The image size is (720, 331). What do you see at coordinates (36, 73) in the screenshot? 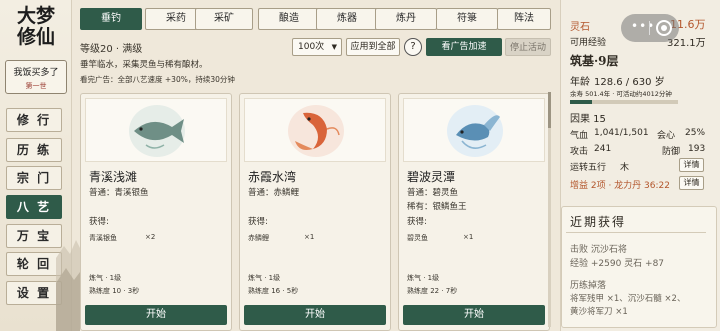
I see `user-name: 我饭买多了` at bounding box center [36, 73].